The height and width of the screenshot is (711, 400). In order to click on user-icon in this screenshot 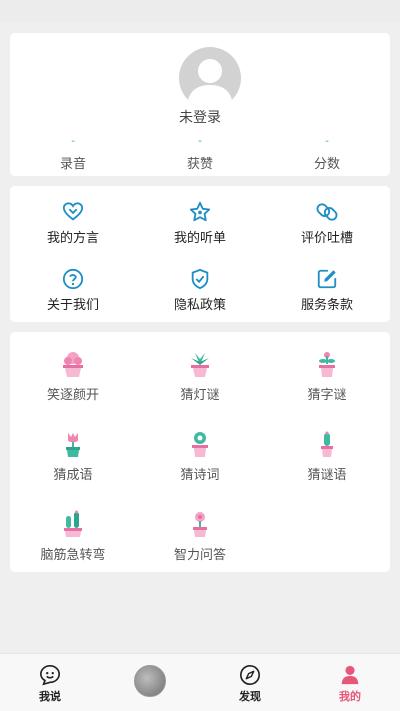, I will do `click(350, 675)`.